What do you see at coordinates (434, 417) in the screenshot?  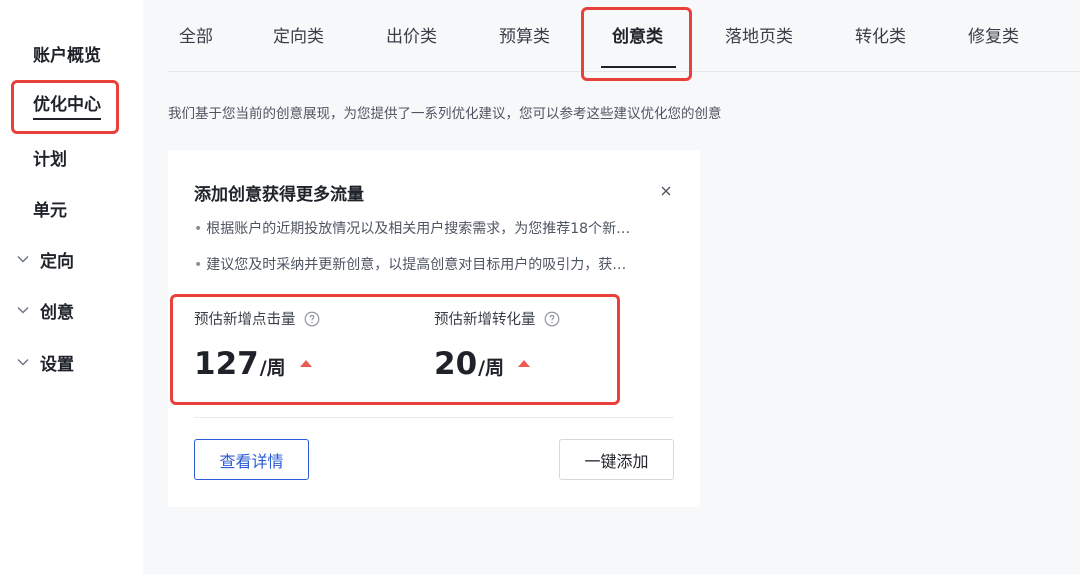 I see `divider` at bounding box center [434, 417].